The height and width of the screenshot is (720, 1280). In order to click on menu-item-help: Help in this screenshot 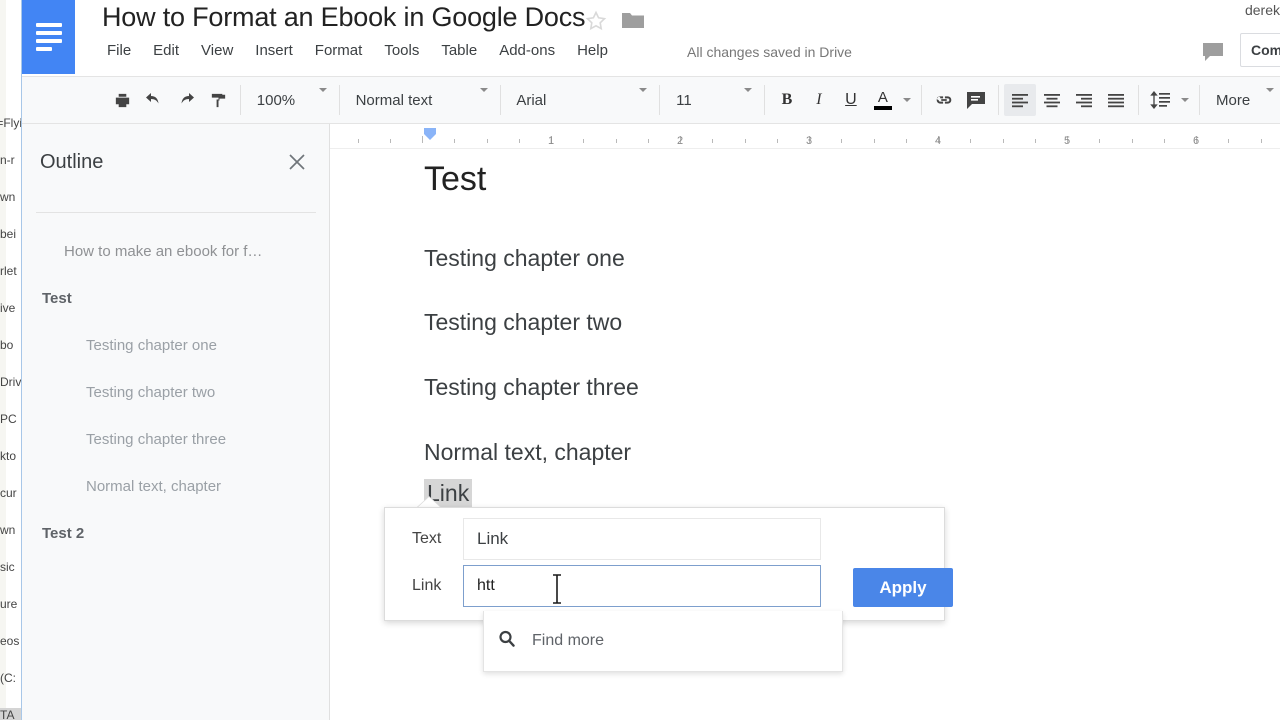, I will do `click(592, 50)`.